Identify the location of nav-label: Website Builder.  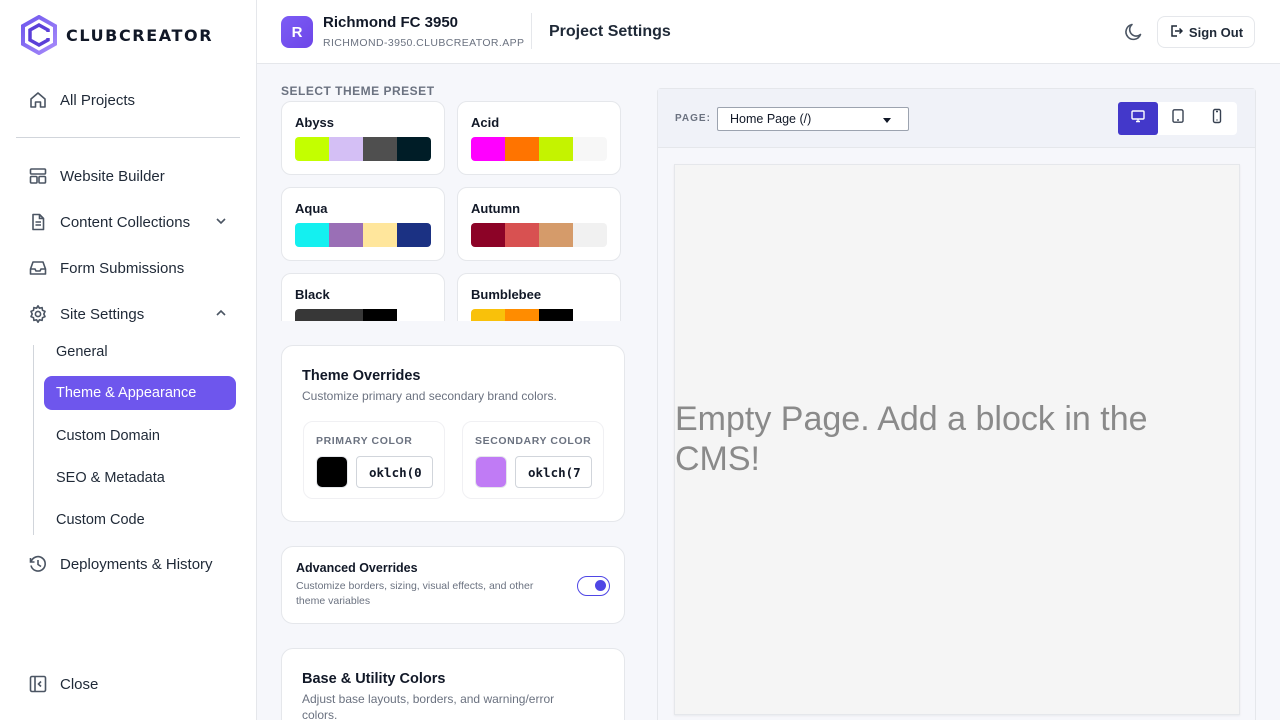
(112, 176).